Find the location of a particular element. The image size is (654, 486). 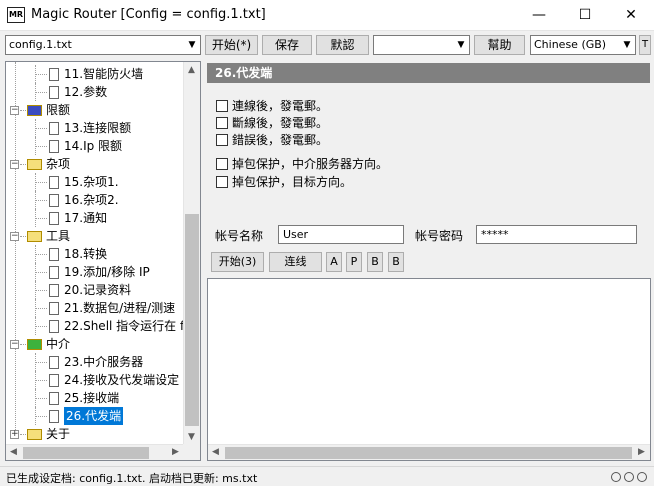

tree-item: 22.Shell 指令运行在 f is located at coordinates (95, 326).